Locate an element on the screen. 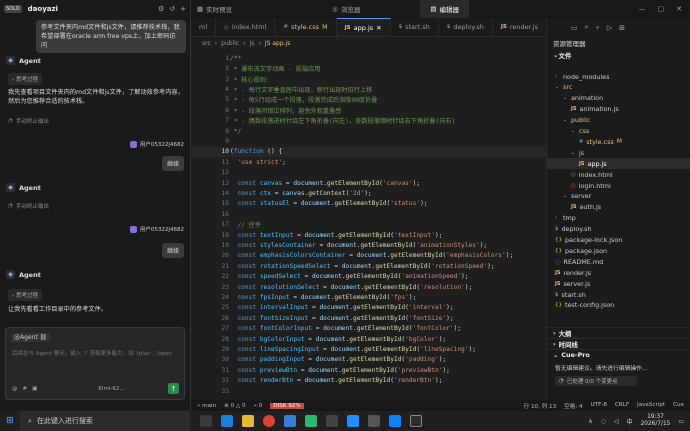 The height and width of the screenshot is (431, 690). volume-icon: ◁ is located at coordinates (616, 421).